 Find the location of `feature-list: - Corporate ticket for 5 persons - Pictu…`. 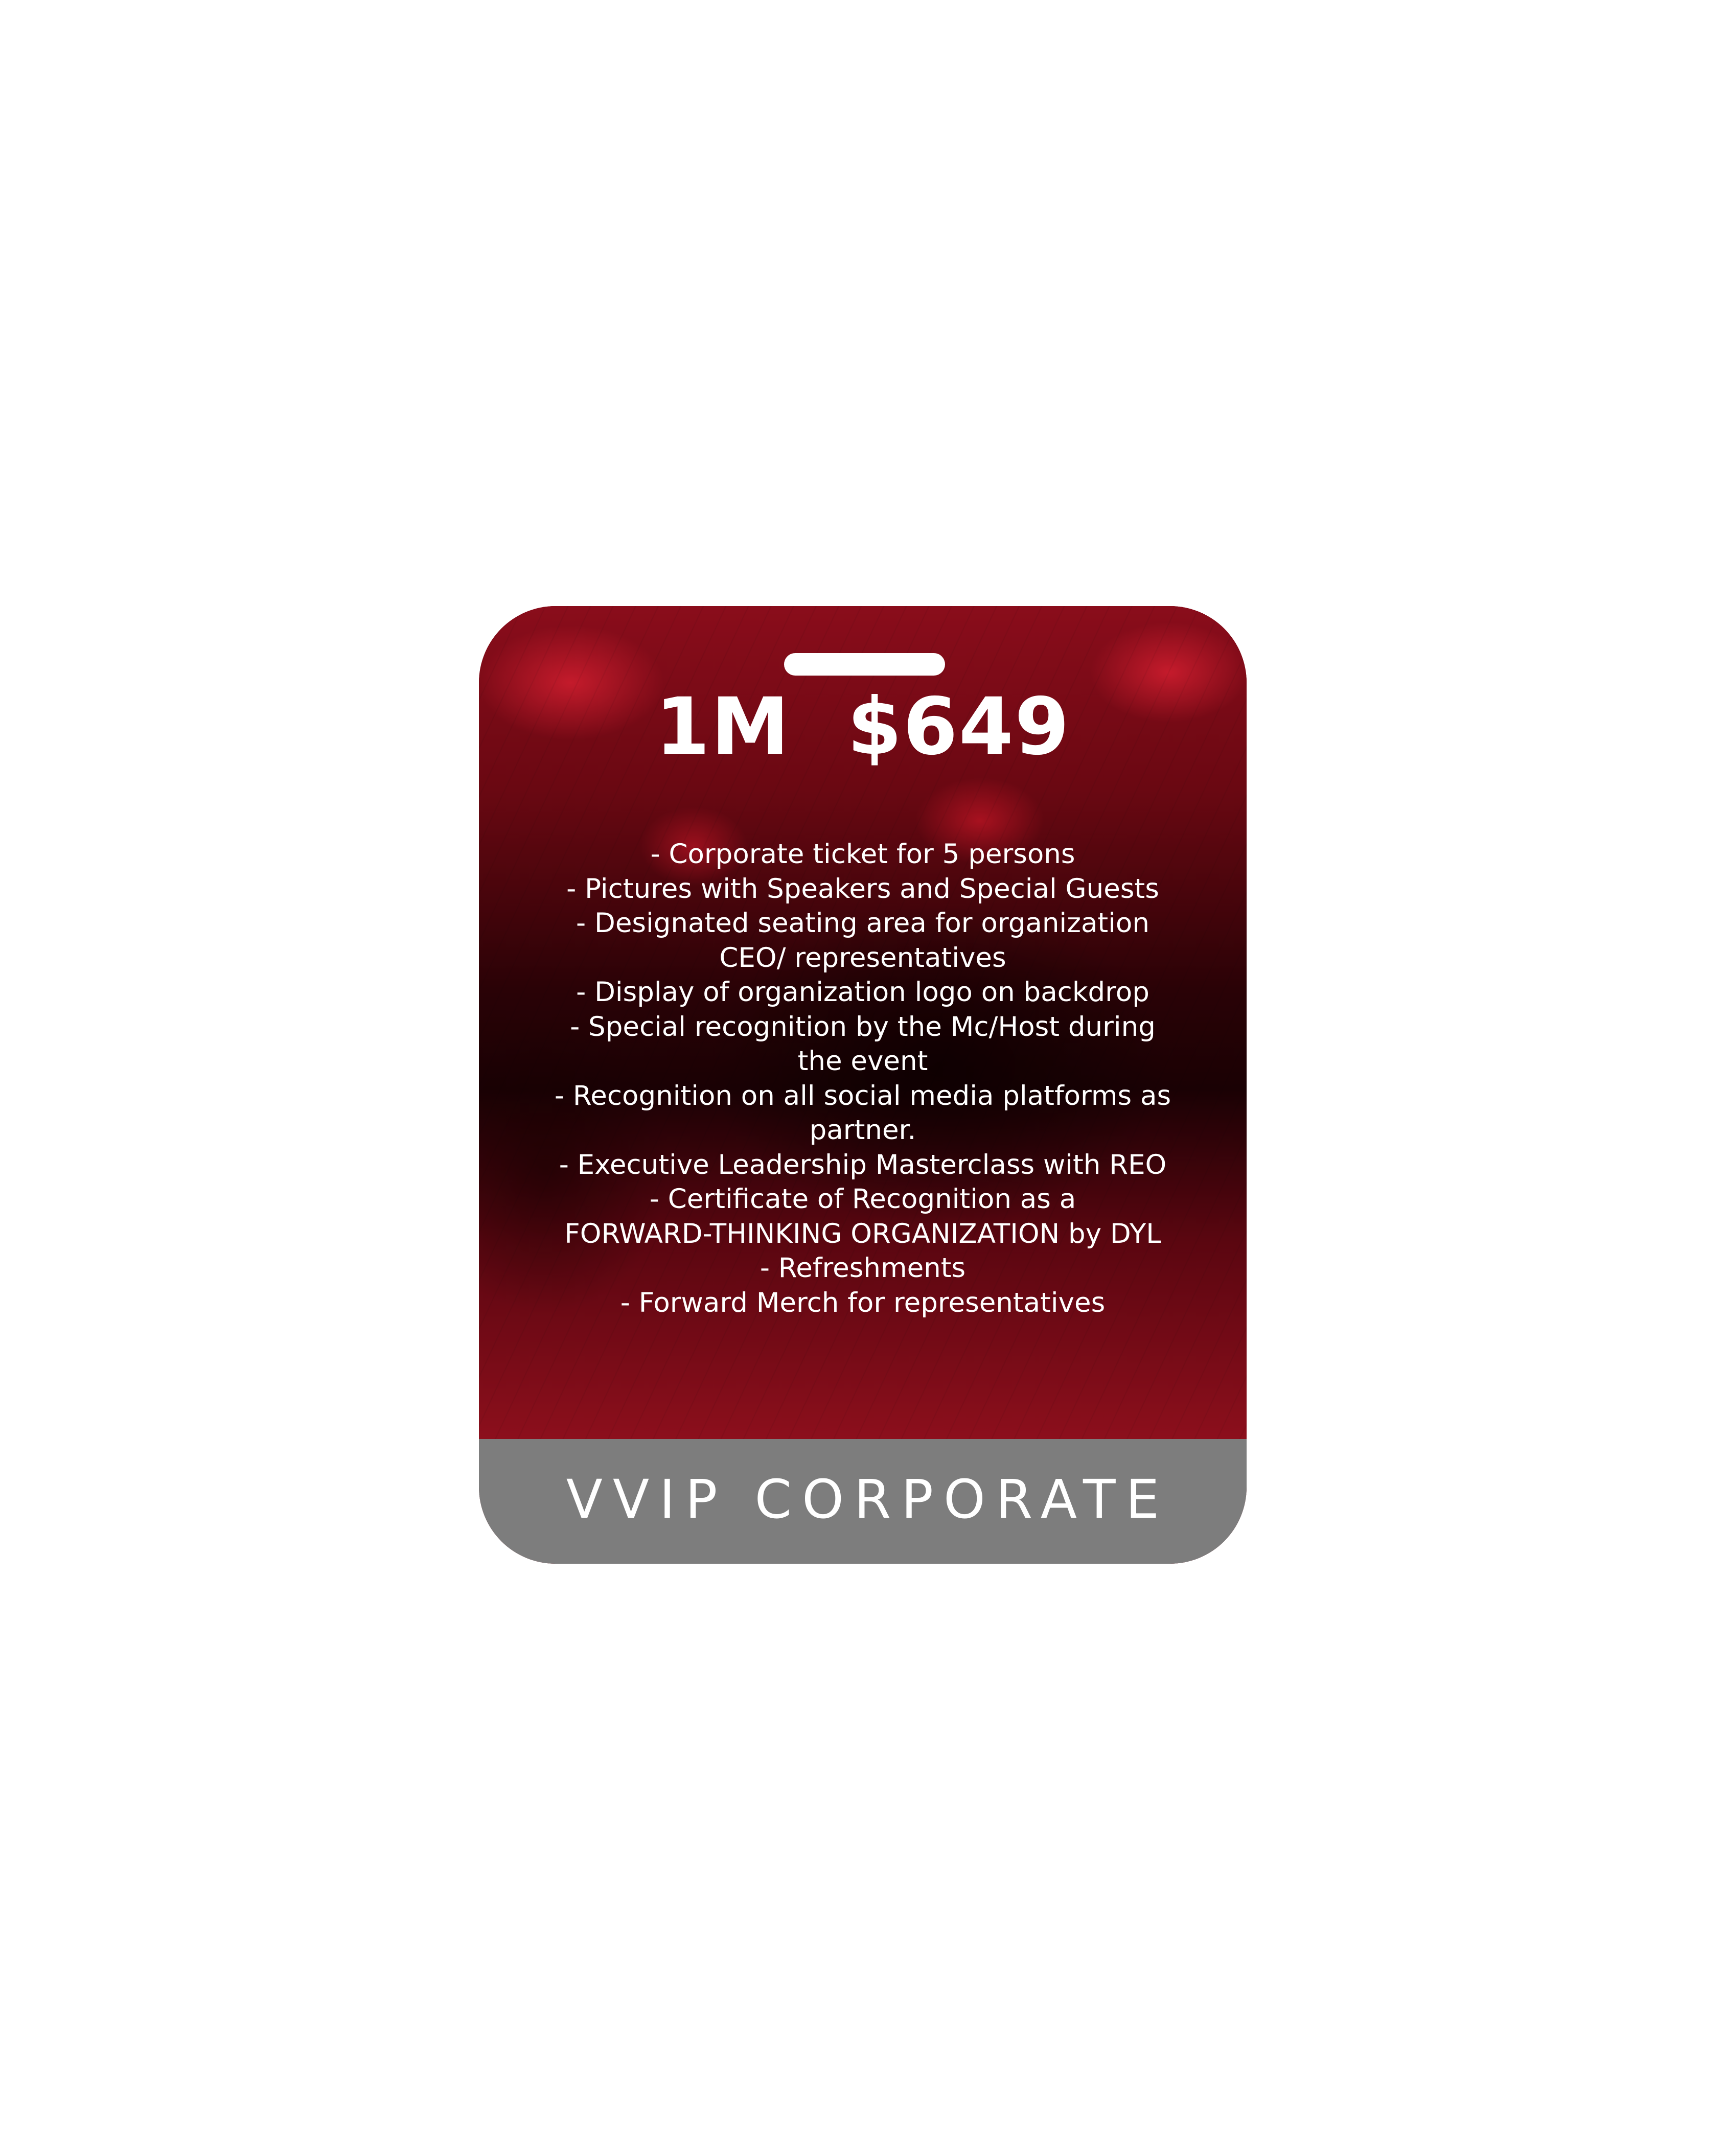

feature-list: - Corporate ticket for 5 persons - Pictu… is located at coordinates (862, 1078).